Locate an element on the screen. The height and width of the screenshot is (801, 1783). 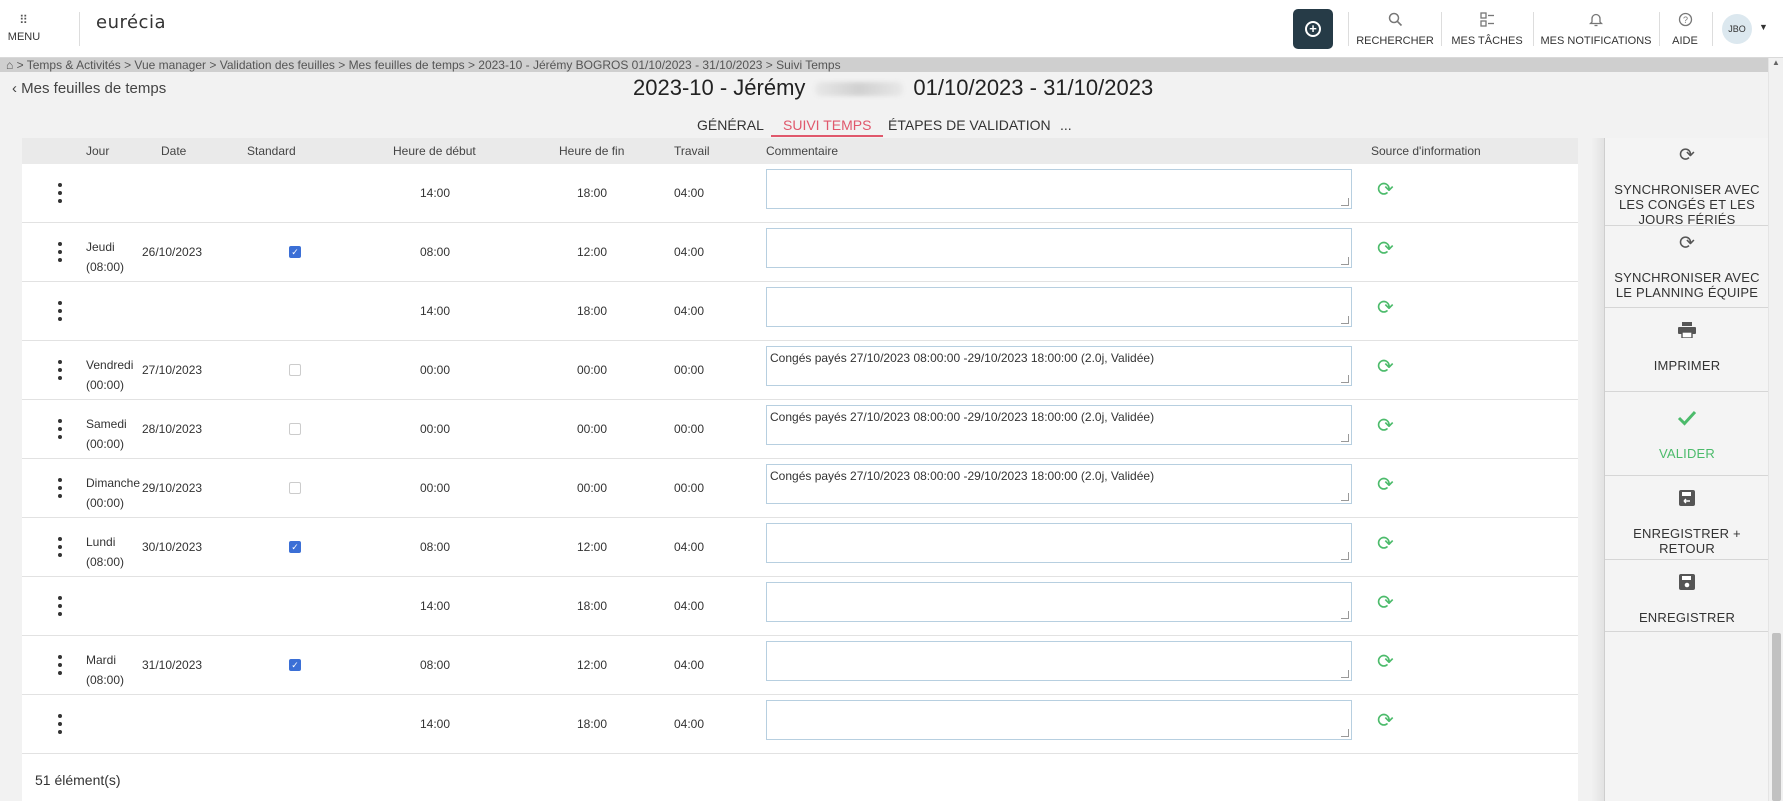
menu-button: ⠿ MENU is located at coordinates (24, 29).